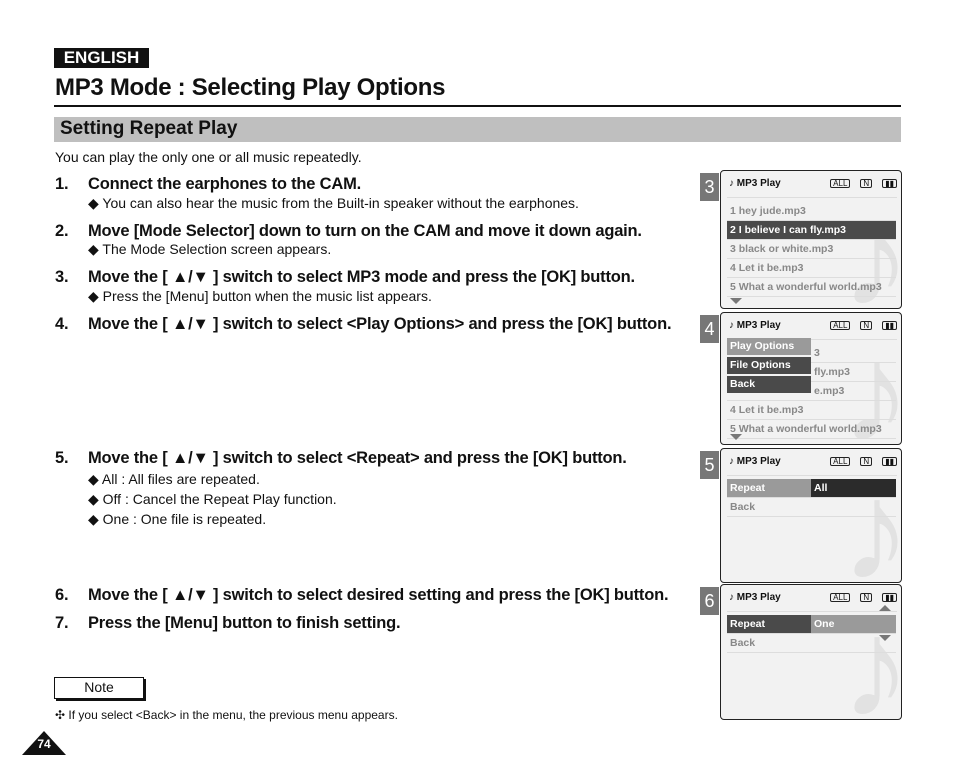 The height and width of the screenshot is (779, 954). Describe the element at coordinates (709, 329) in the screenshot. I see `step-badge: 4` at that location.